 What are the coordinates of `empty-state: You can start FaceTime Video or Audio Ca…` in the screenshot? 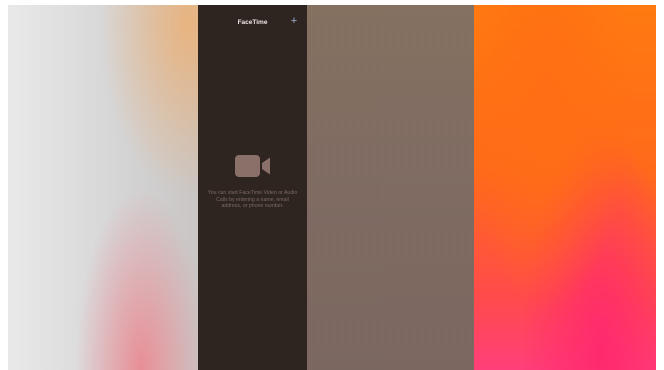 It's located at (252, 182).